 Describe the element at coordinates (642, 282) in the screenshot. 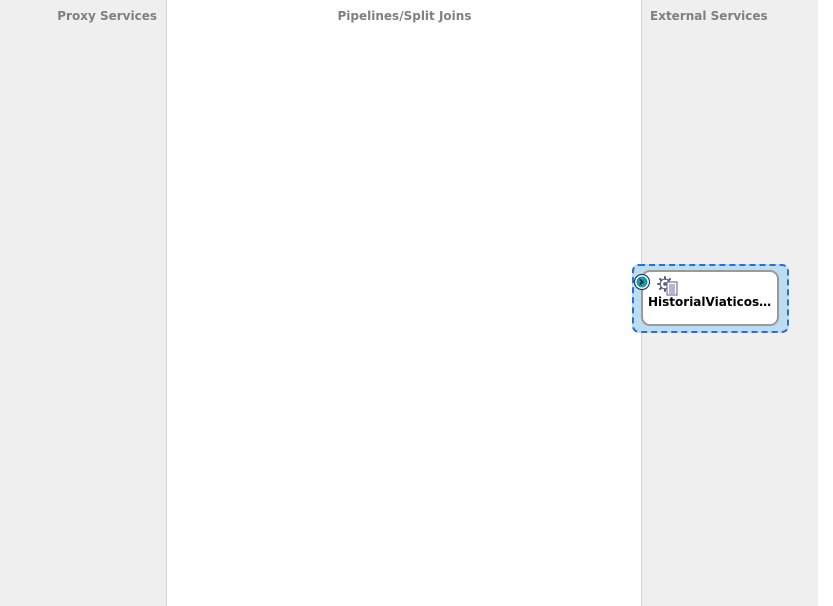

I see `service-endpoint-arrow-icon` at that location.